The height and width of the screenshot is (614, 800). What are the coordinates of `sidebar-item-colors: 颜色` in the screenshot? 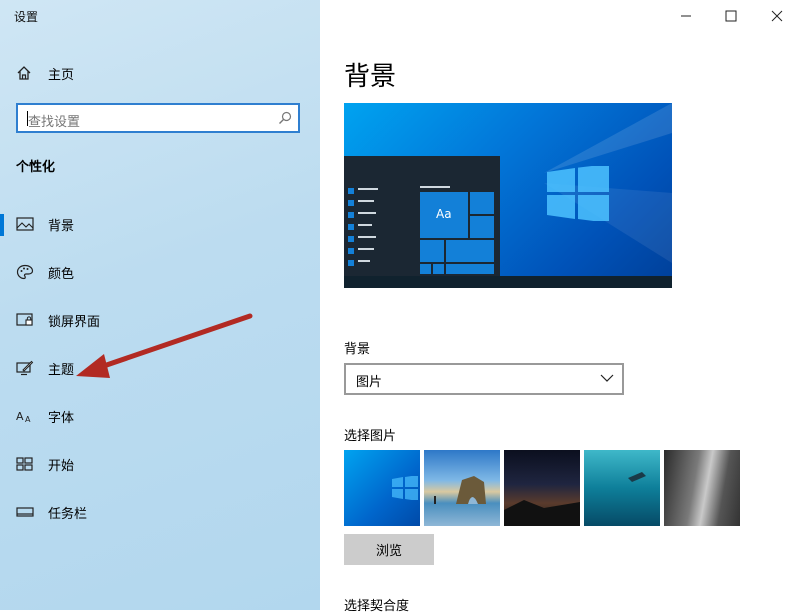 It's located at (160, 272).